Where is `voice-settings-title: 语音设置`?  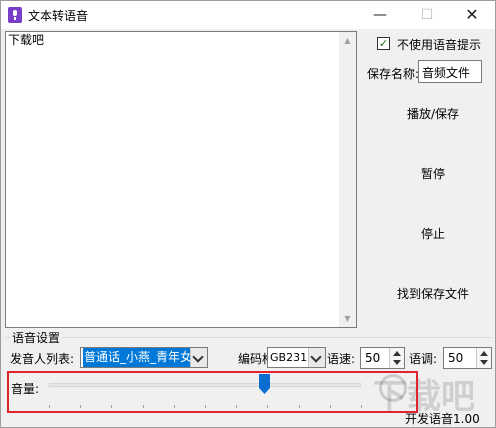
voice-settings-title: 语音设置 is located at coordinates (36, 337).